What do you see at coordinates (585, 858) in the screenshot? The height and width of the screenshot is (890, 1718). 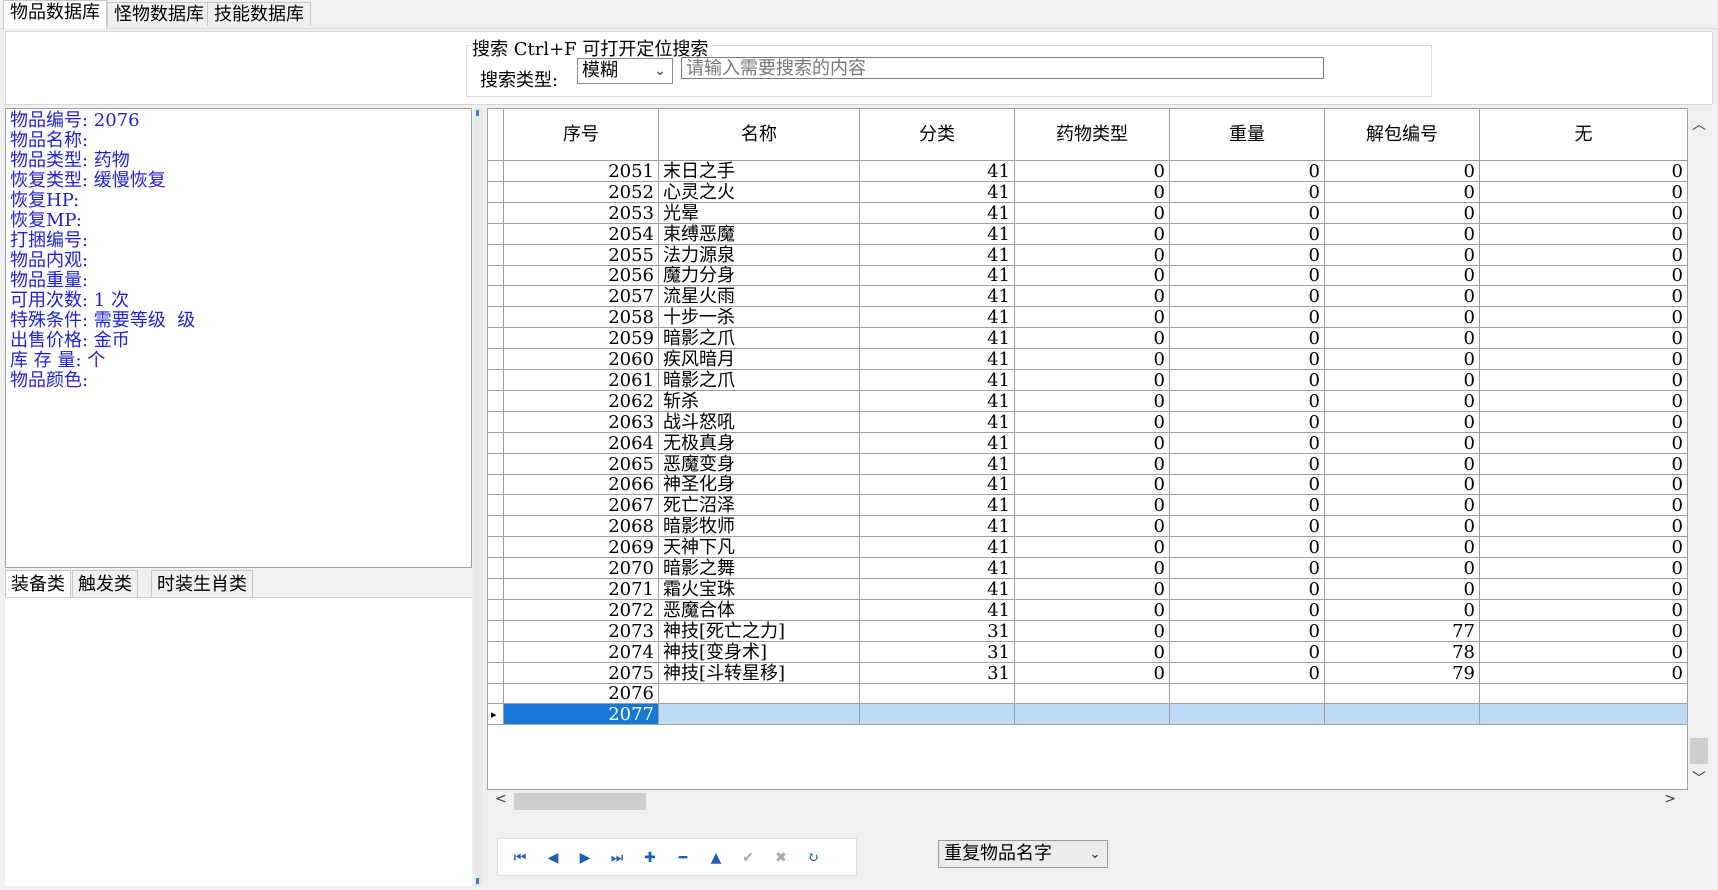 I see `next-record-icon: ▶` at bounding box center [585, 858].